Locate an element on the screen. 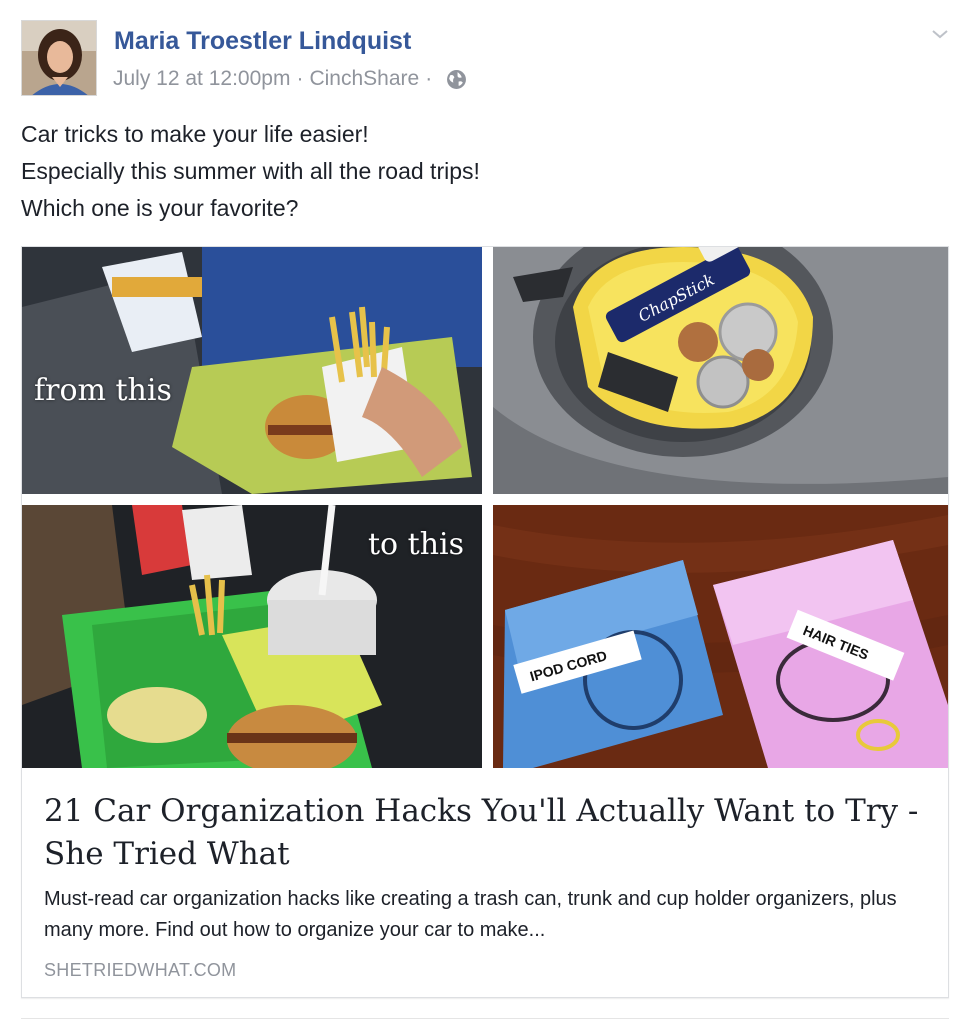 This screenshot has width=970, height=1024. post-text-line: Which one is your favorite? is located at coordinates (160, 208).